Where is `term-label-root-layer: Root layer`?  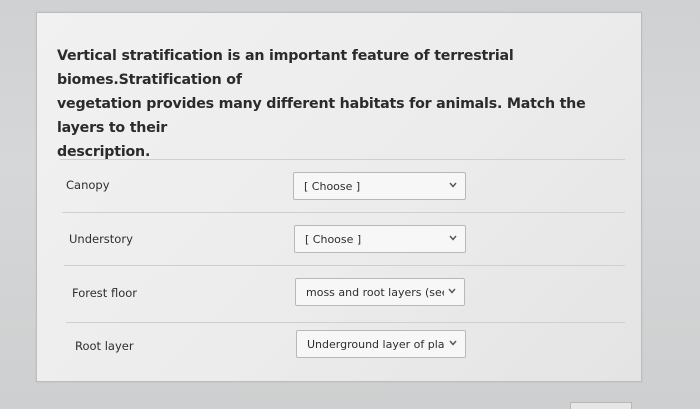
term-label-root-layer: Root layer is located at coordinates (104, 346).